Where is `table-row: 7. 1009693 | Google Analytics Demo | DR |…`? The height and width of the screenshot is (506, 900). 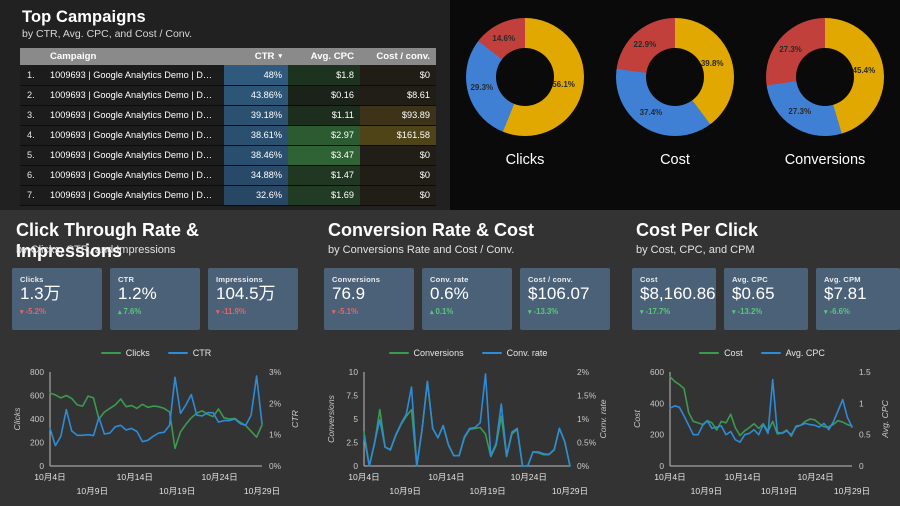 table-row: 7. 1009693 | Google Analytics Demo | DR |… is located at coordinates (228, 195).